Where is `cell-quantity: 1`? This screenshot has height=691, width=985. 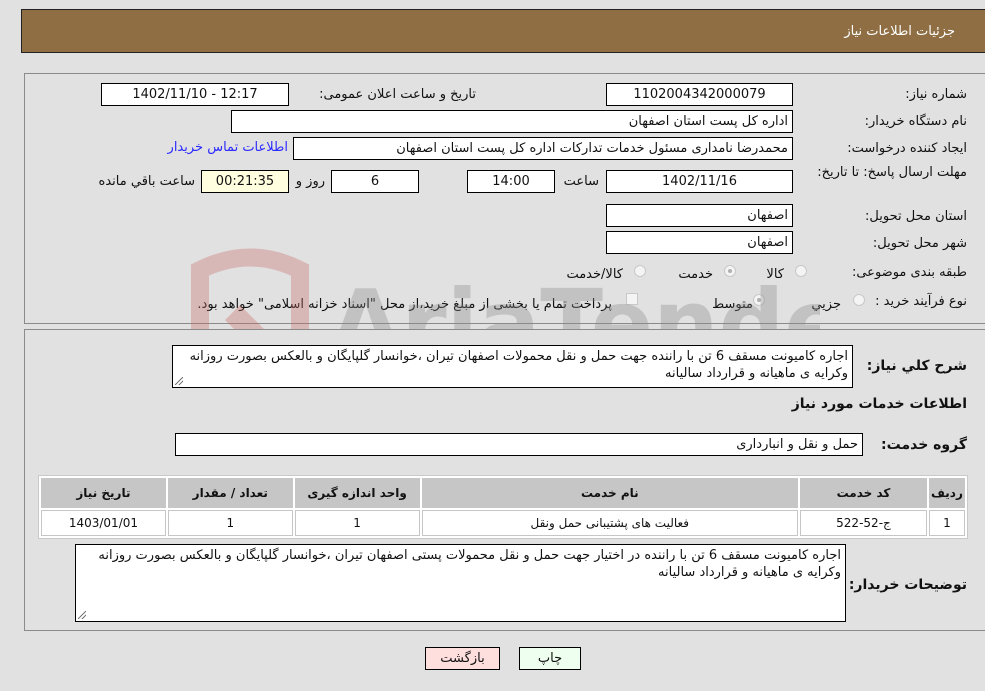 cell-quantity: 1 is located at coordinates (230, 523).